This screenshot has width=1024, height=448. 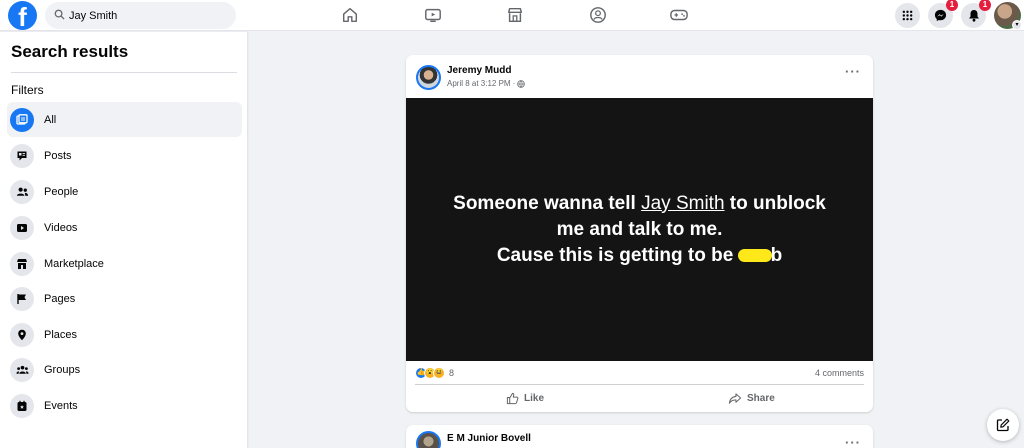 What do you see at coordinates (124, 191) in the screenshot?
I see `sidebar-item-people: People` at bounding box center [124, 191].